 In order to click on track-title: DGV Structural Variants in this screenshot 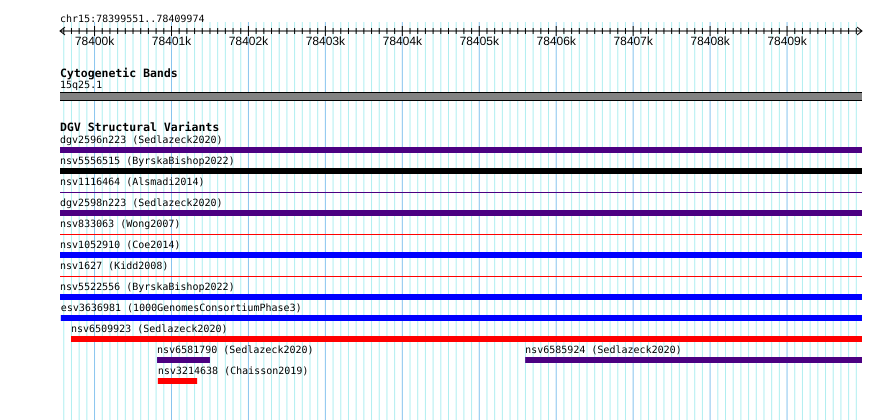, I will do `click(140, 127)`.